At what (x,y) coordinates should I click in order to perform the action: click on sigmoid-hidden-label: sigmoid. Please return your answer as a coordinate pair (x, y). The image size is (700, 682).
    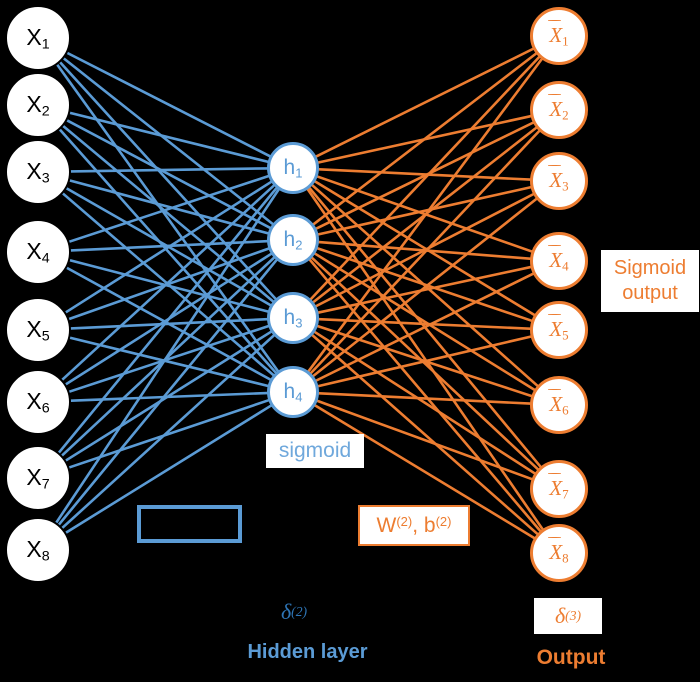
    Looking at the image, I should click on (315, 451).